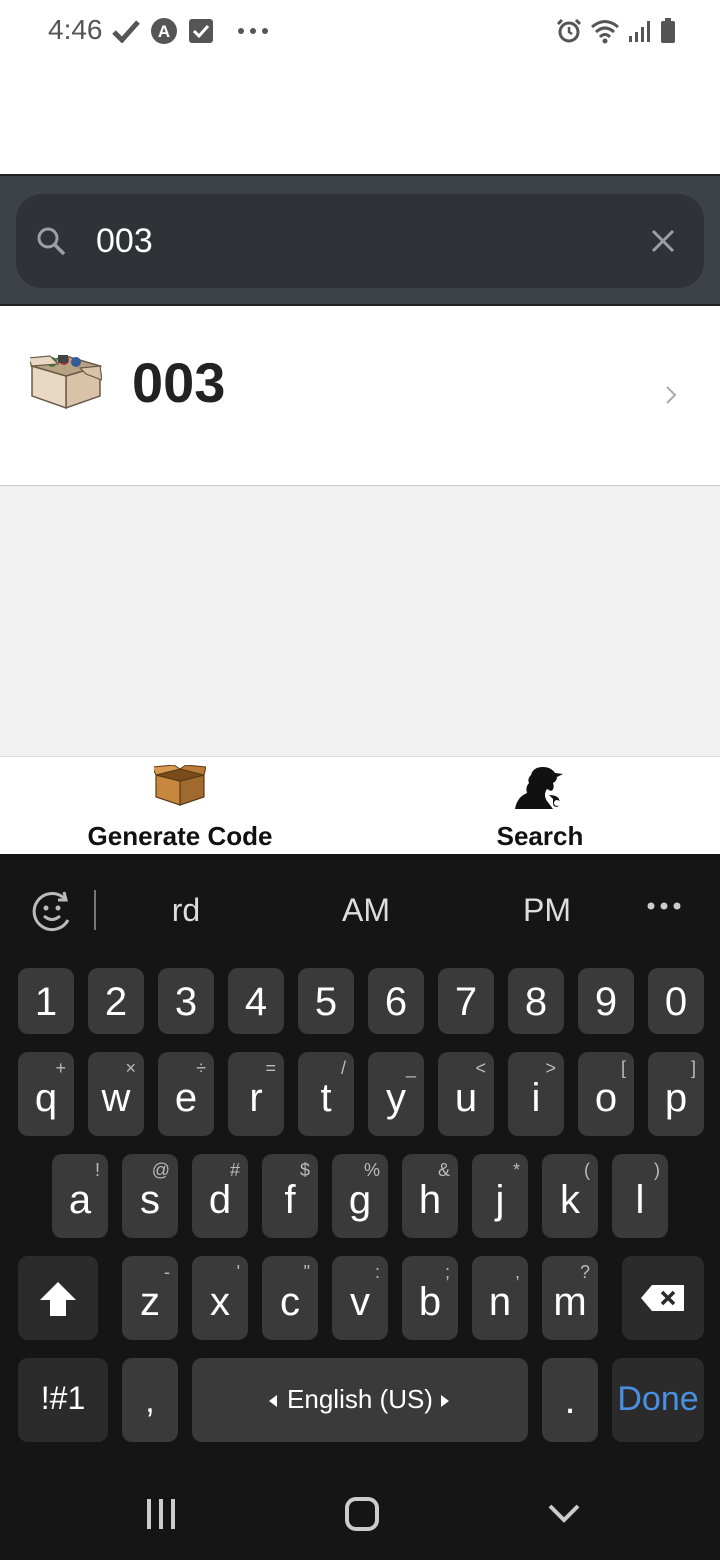 This screenshot has width=720, height=1560. What do you see at coordinates (360, 396) in the screenshot?
I see `list-item: 003` at bounding box center [360, 396].